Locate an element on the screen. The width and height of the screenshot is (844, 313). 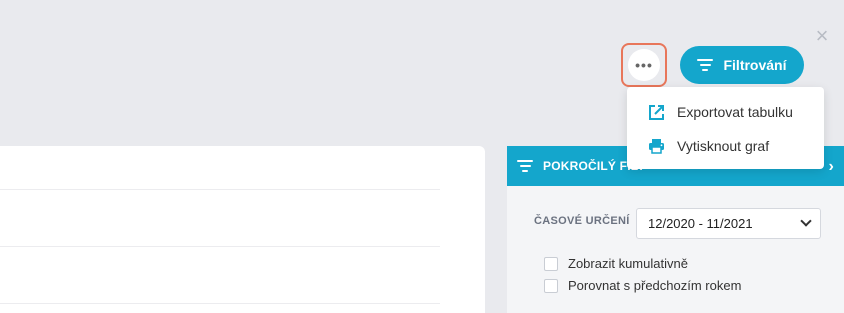
cumulative-checkbox is located at coordinates (551, 263).